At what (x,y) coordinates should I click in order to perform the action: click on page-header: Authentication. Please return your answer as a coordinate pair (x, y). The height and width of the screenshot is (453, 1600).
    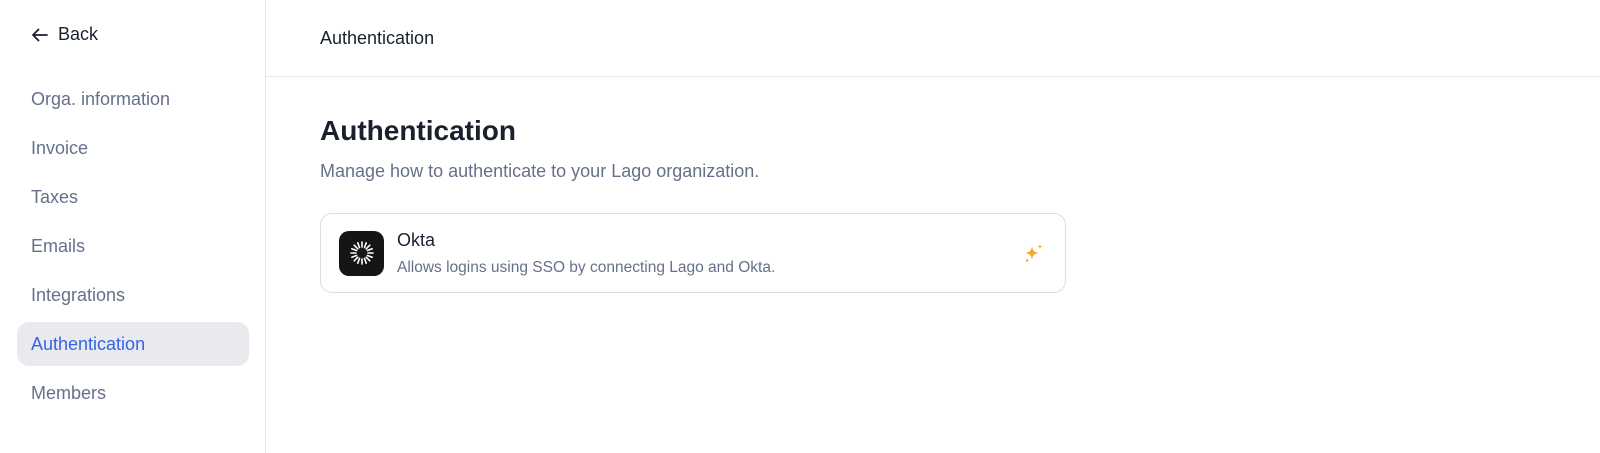
    Looking at the image, I should click on (933, 38).